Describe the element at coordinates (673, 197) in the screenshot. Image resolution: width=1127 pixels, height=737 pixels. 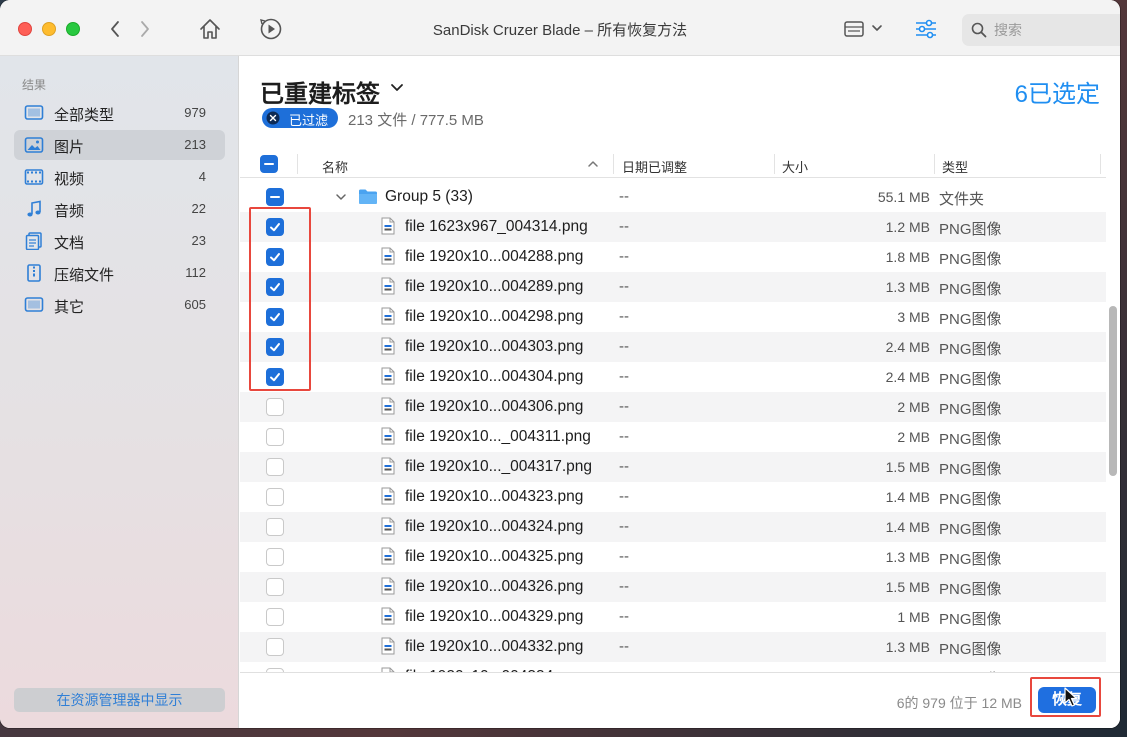
I see `group-row: Group 5 (33) -- 55.1 MB 文件夹` at that location.